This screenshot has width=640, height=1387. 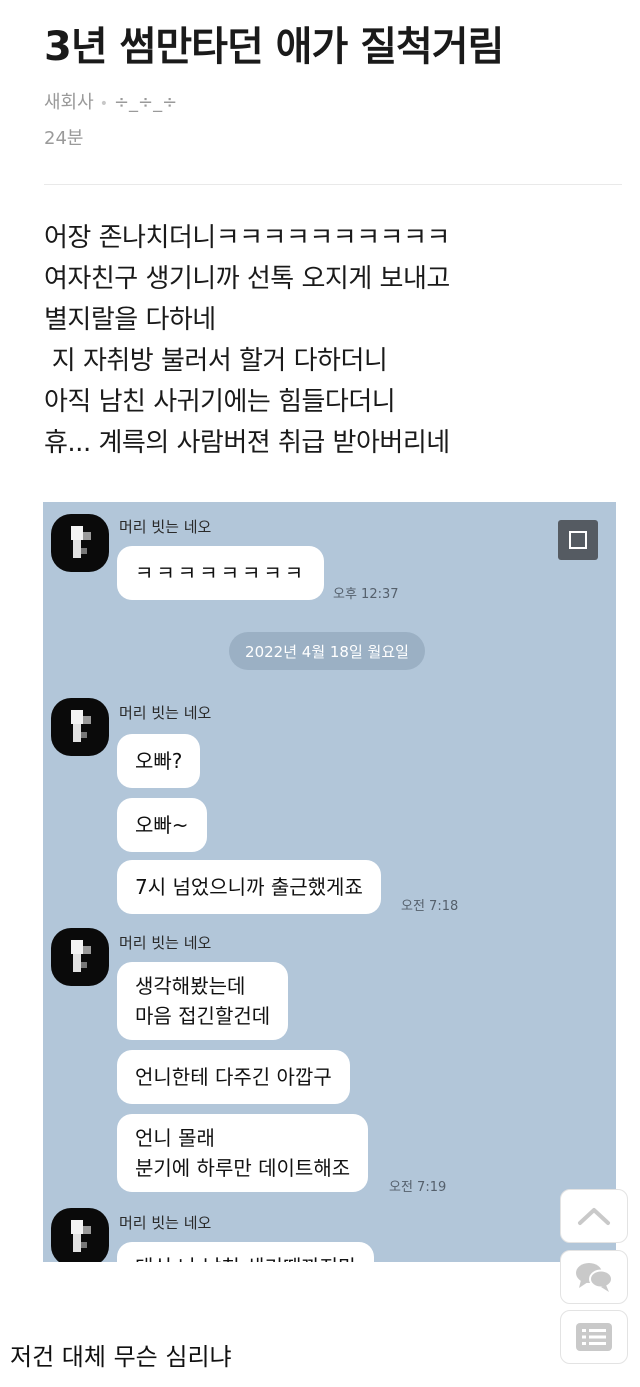 I want to click on bubble-line: 언니 몰래, so click(x=175, y=1138).